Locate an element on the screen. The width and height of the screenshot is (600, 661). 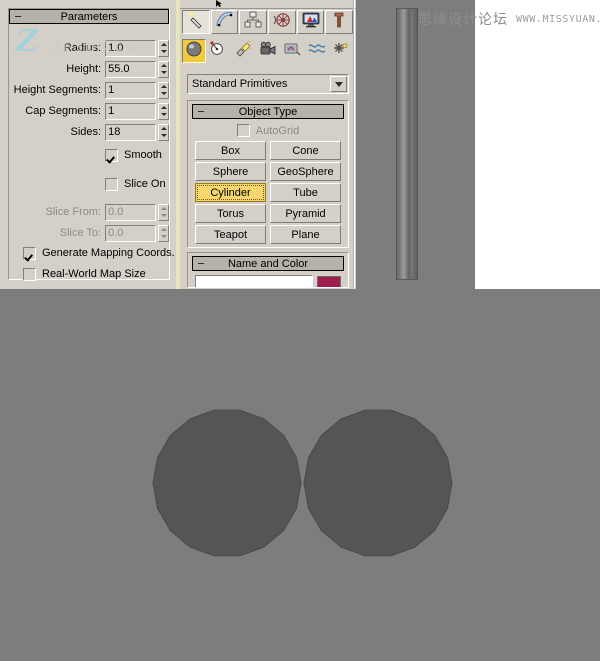
name-and-color-row is located at coordinates (268, 279).